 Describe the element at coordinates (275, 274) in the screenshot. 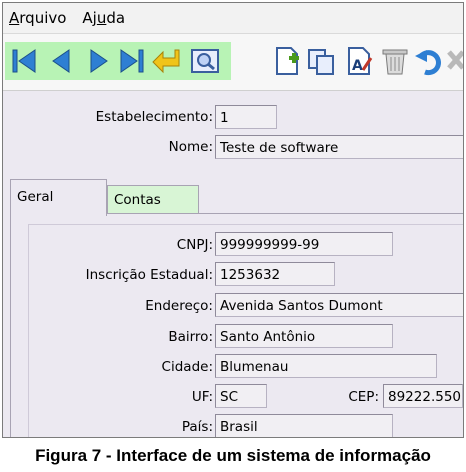

I see `inscricao-estadual-field: 1253632` at that location.